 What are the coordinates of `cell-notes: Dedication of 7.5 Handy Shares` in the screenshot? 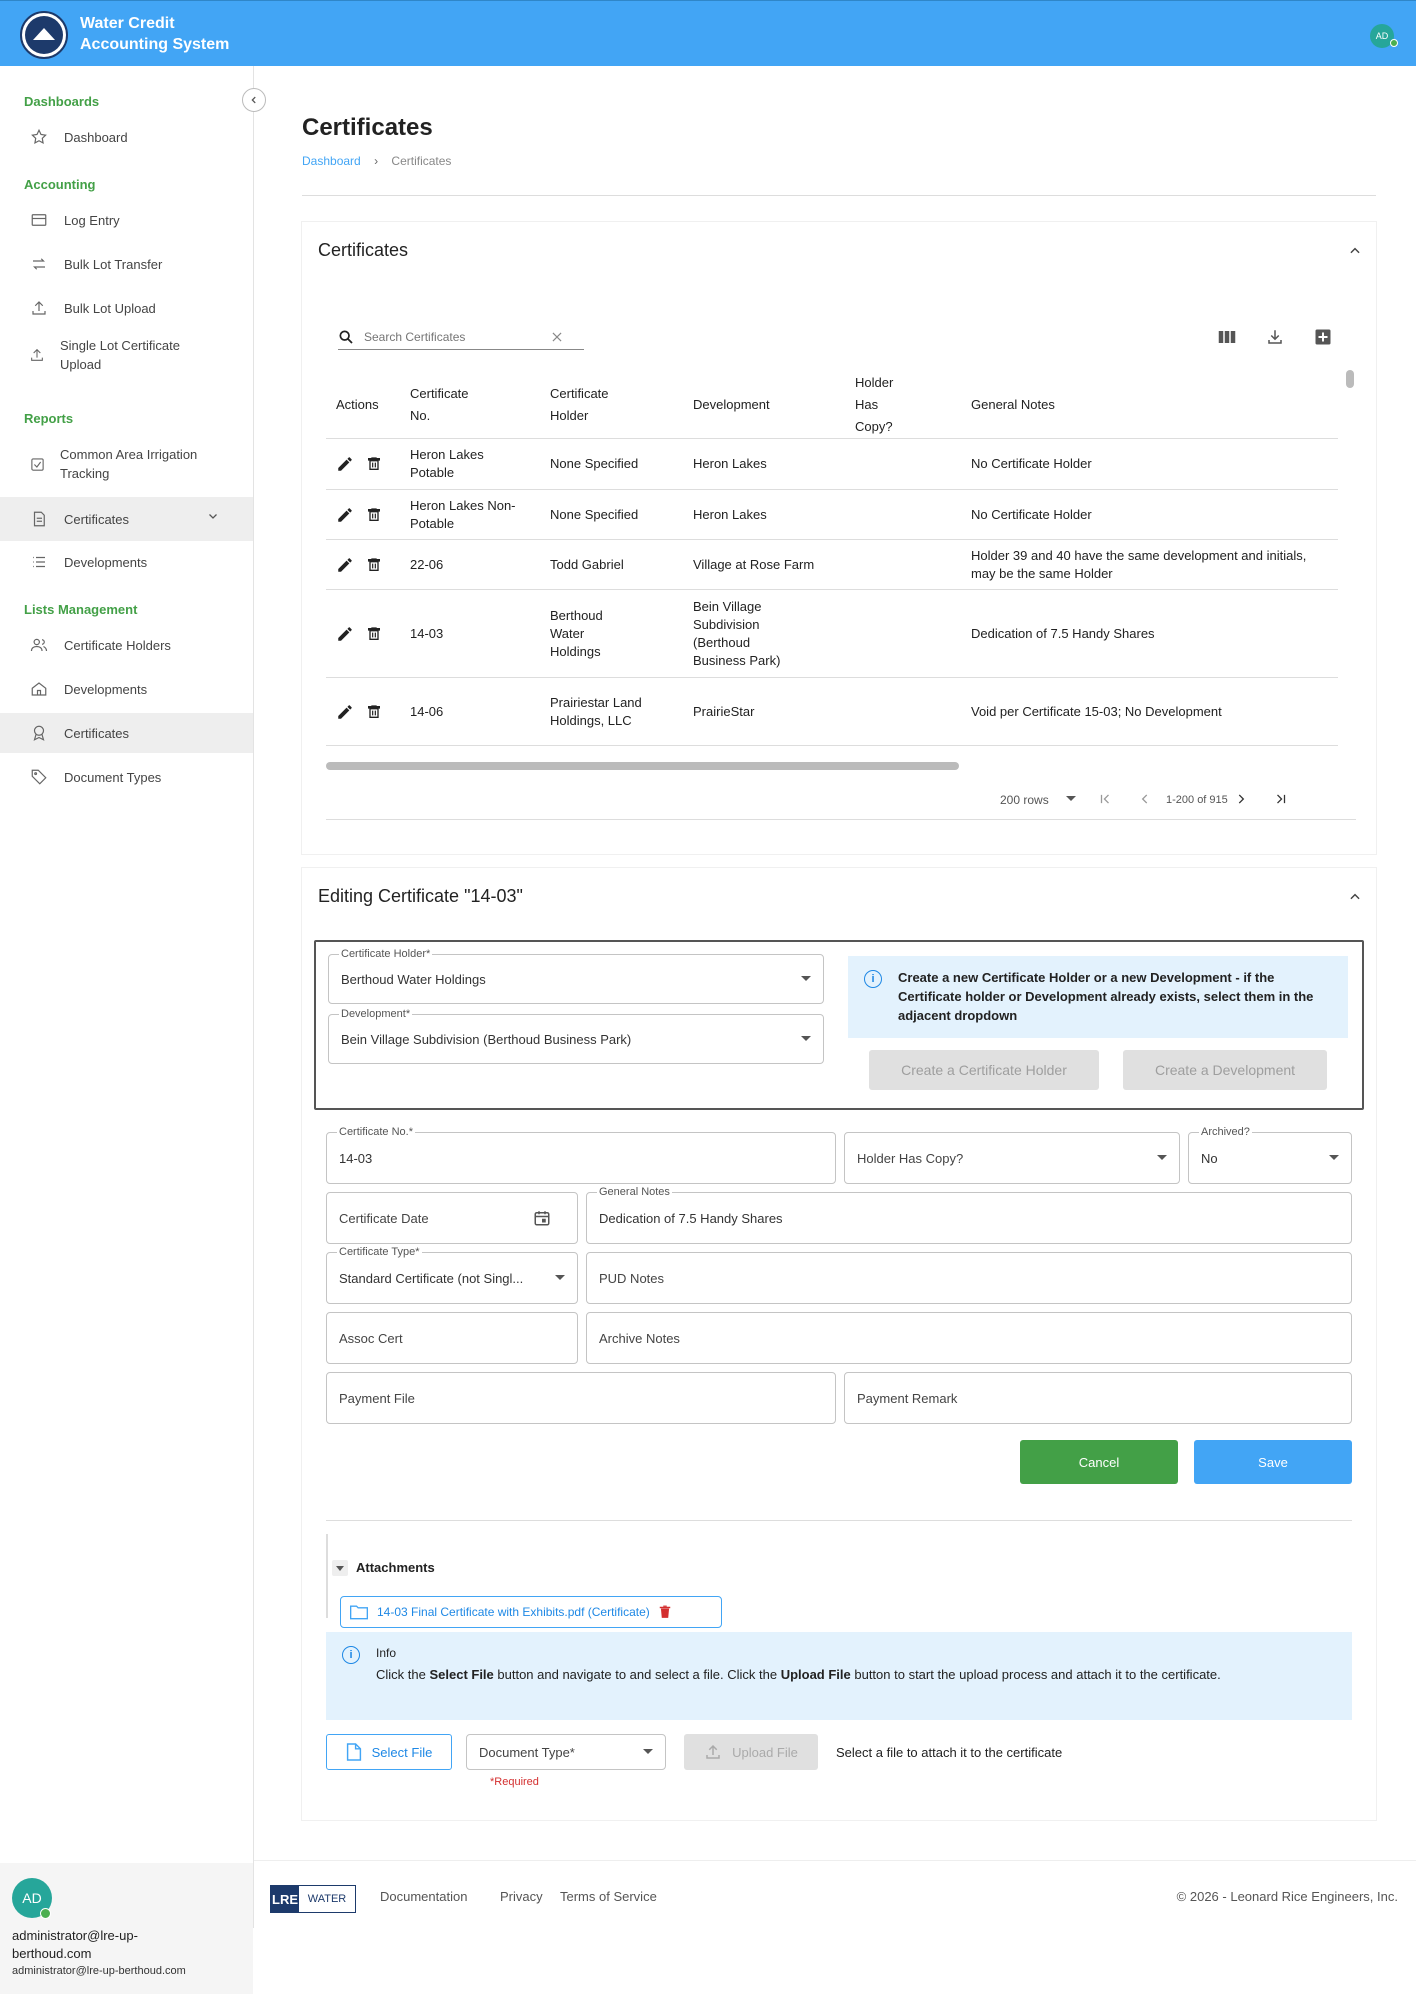 It's located at (1149, 633).